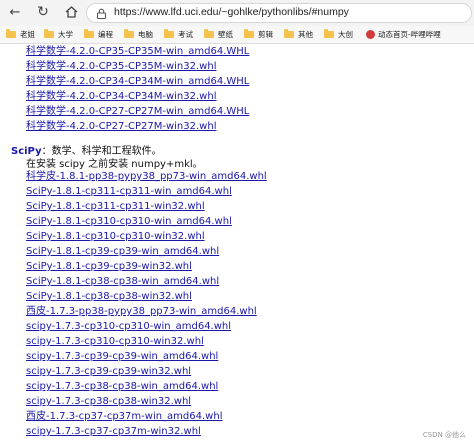 The image size is (474, 444). What do you see at coordinates (115, 237) in the screenshot?
I see `download-link: SciPy-1.8.1-cp310-cp310-win32.whl` at bounding box center [115, 237].